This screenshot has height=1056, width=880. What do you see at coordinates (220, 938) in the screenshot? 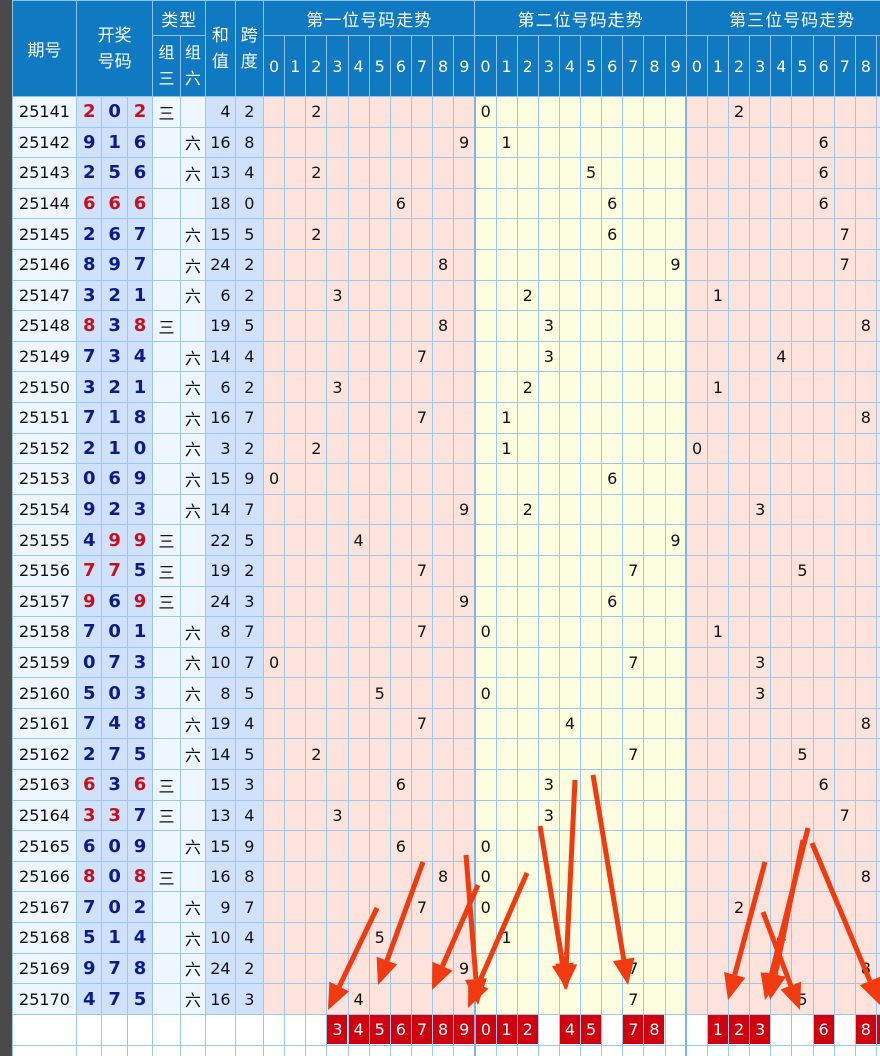
I see `sum-cell: 10` at bounding box center [220, 938].